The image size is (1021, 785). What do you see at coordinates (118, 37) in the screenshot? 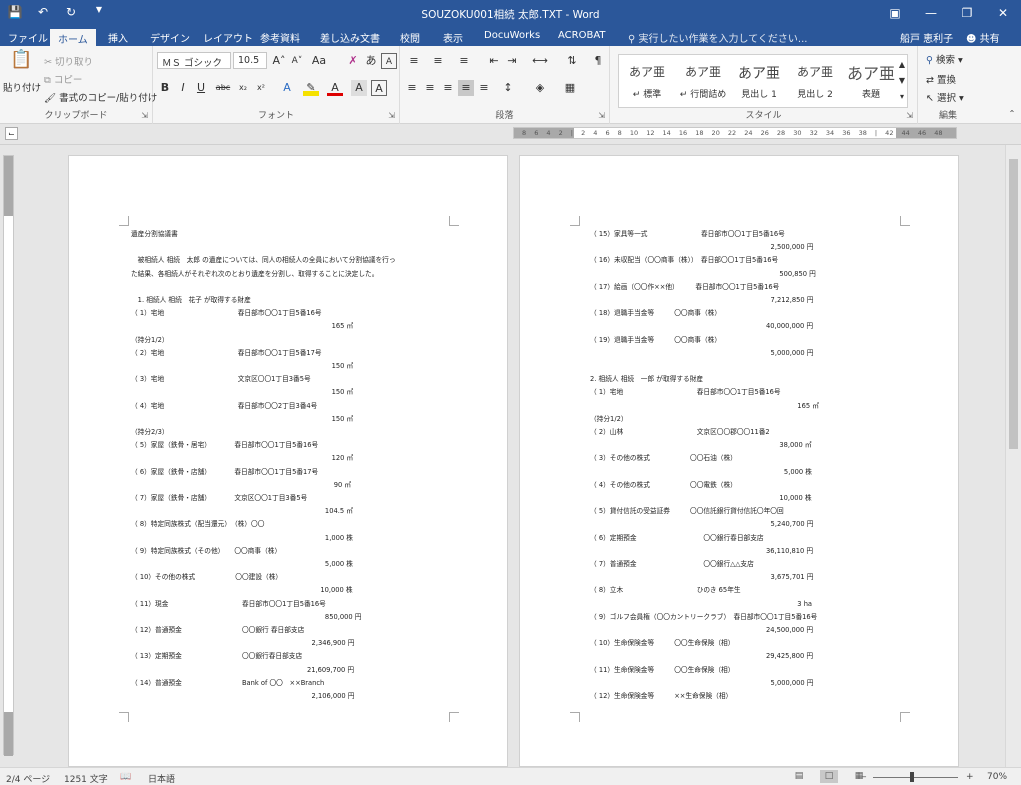
I see `tab-insert: 挿入` at bounding box center [118, 37].